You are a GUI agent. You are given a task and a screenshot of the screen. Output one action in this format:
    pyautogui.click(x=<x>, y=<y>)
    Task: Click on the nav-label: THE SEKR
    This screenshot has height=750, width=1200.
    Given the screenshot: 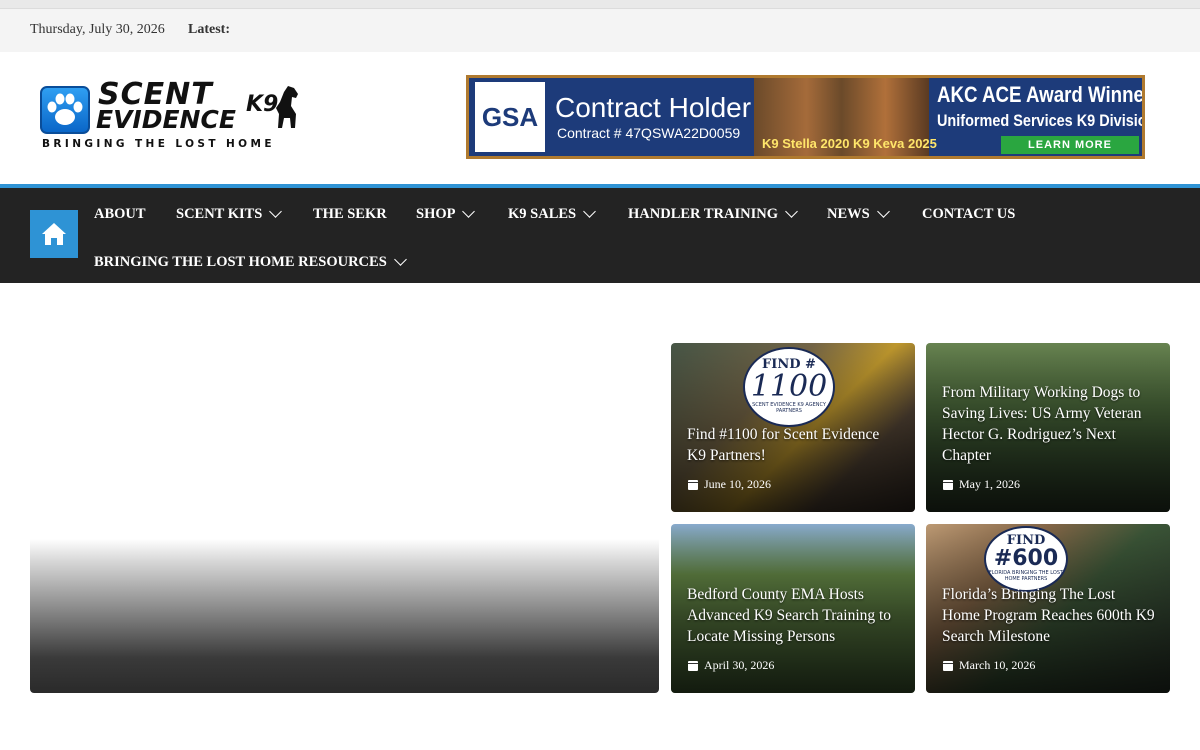 What is the action you would take?
    pyautogui.click(x=350, y=214)
    